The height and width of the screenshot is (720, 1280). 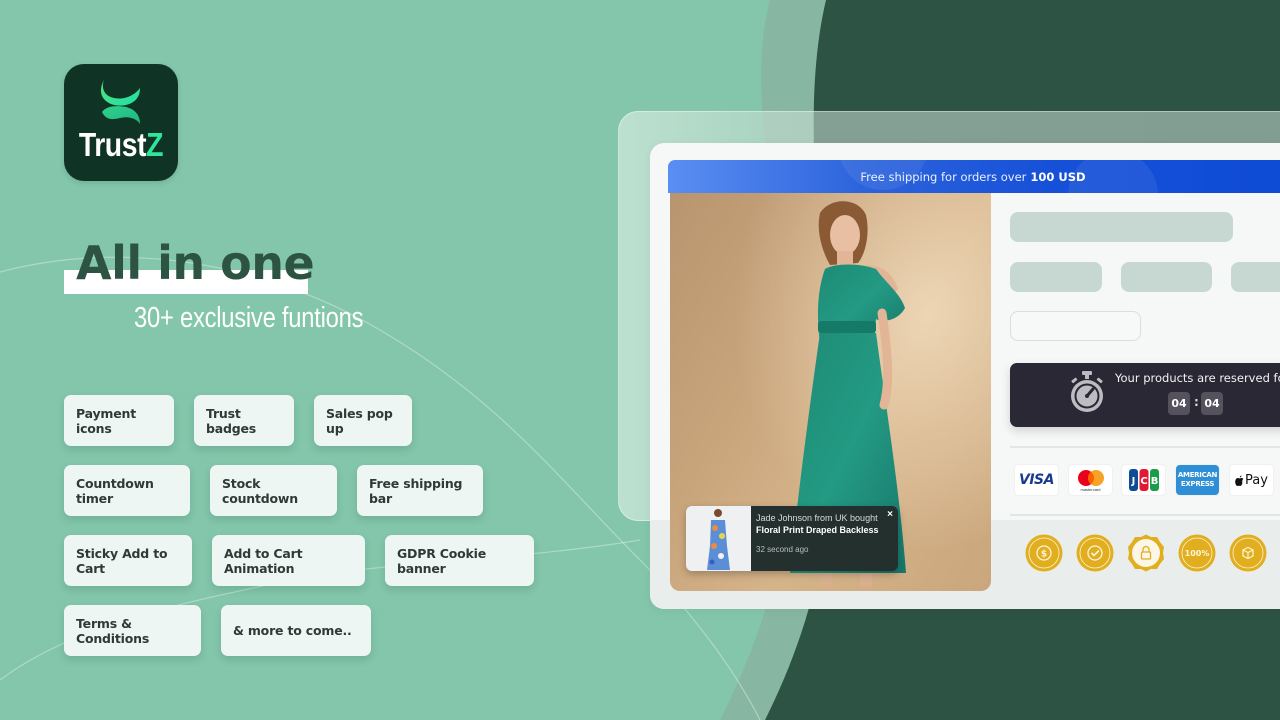 I want to click on jcb-icon: J C B, so click(x=1143, y=480).